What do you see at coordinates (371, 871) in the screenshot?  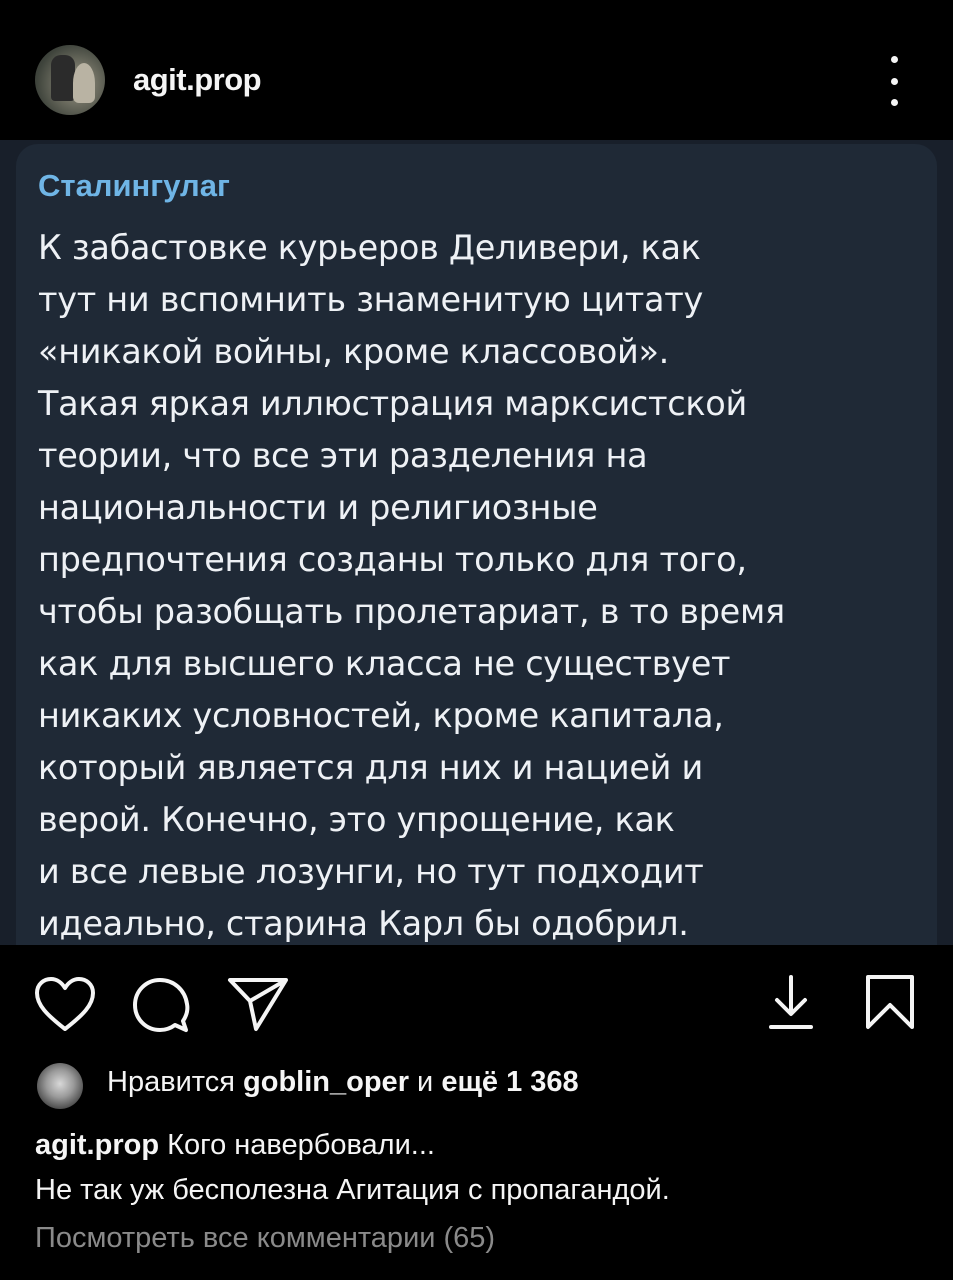 I see `message-line: и все левые лозунги, но тут подходит` at bounding box center [371, 871].